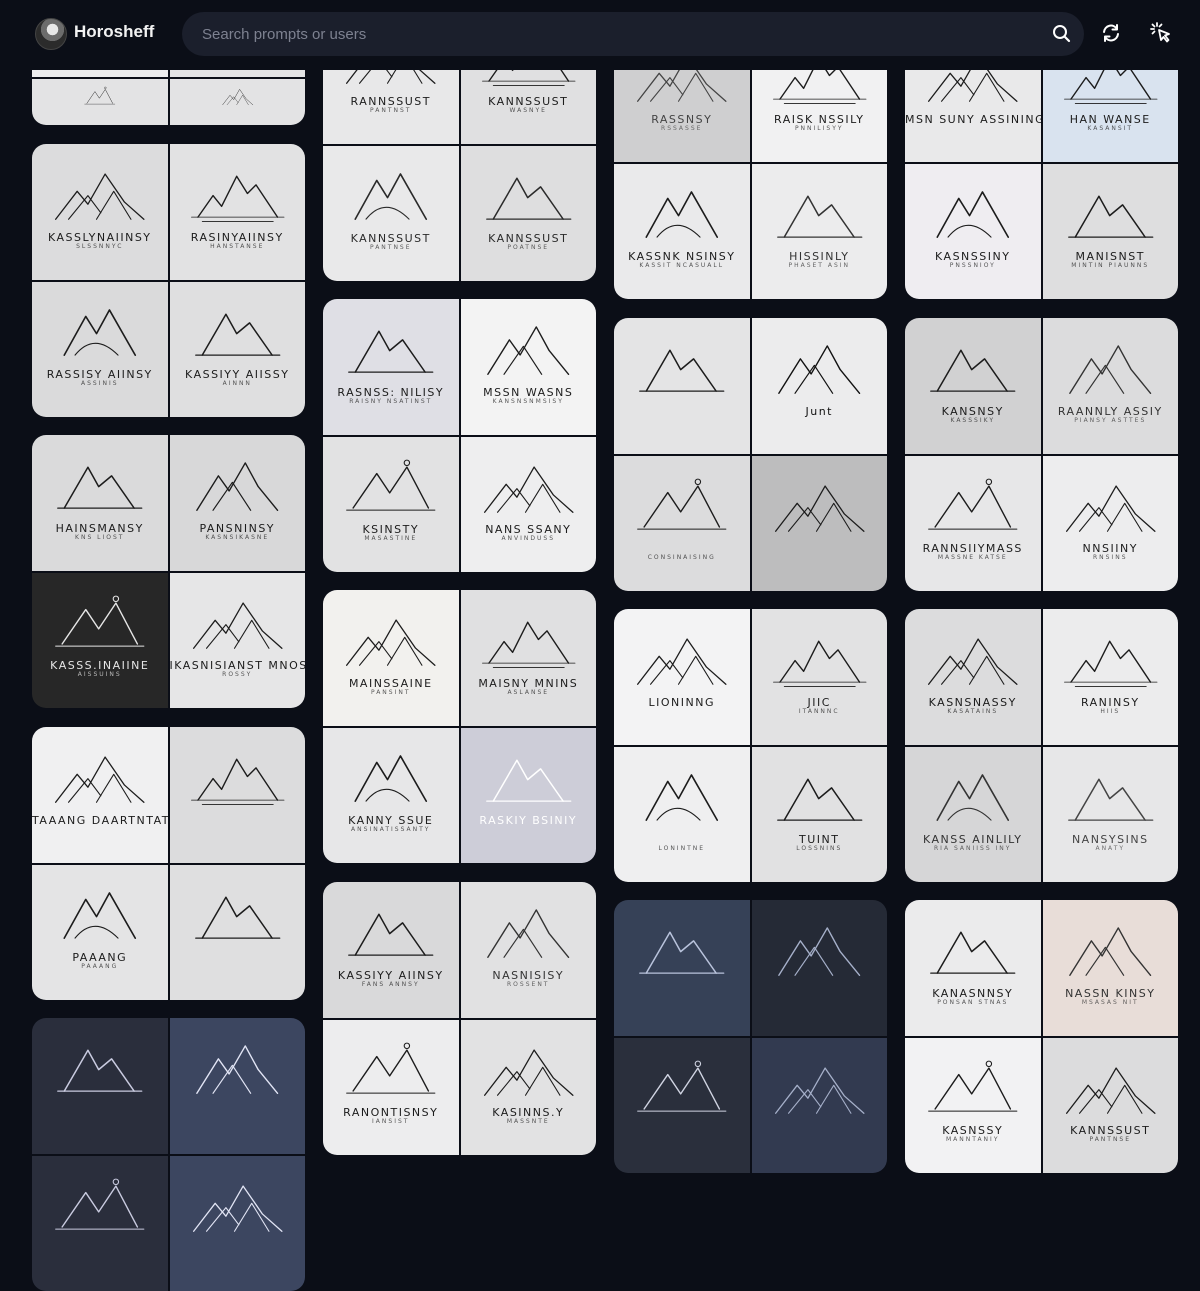  What do you see at coordinates (529, 1088) in the screenshot?
I see `image-tile: KASINNS.YMASSNTE` at bounding box center [529, 1088].